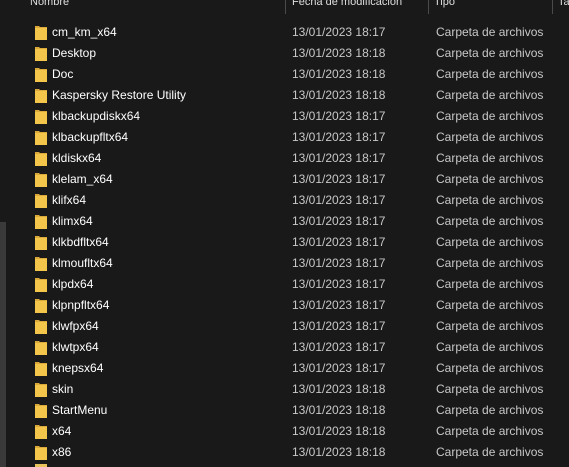  Describe the element at coordinates (75, 347) in the screenshot. I see `file-name: klwtpx64` at that location.